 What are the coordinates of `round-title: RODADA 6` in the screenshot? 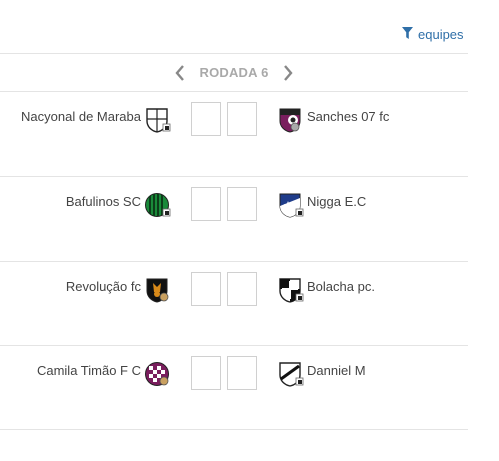 It's located at (234, 72).